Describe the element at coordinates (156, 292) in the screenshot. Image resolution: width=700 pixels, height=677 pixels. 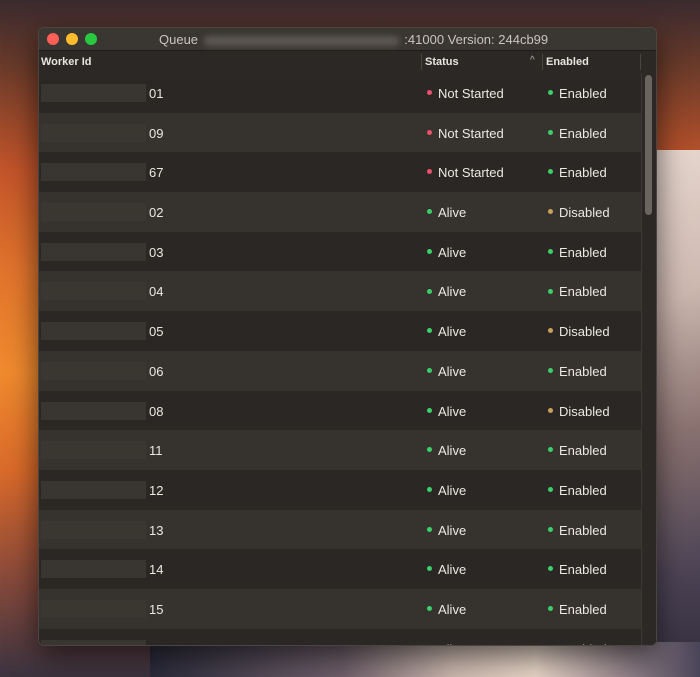
I see `worker-id-cell: 04` at that location.